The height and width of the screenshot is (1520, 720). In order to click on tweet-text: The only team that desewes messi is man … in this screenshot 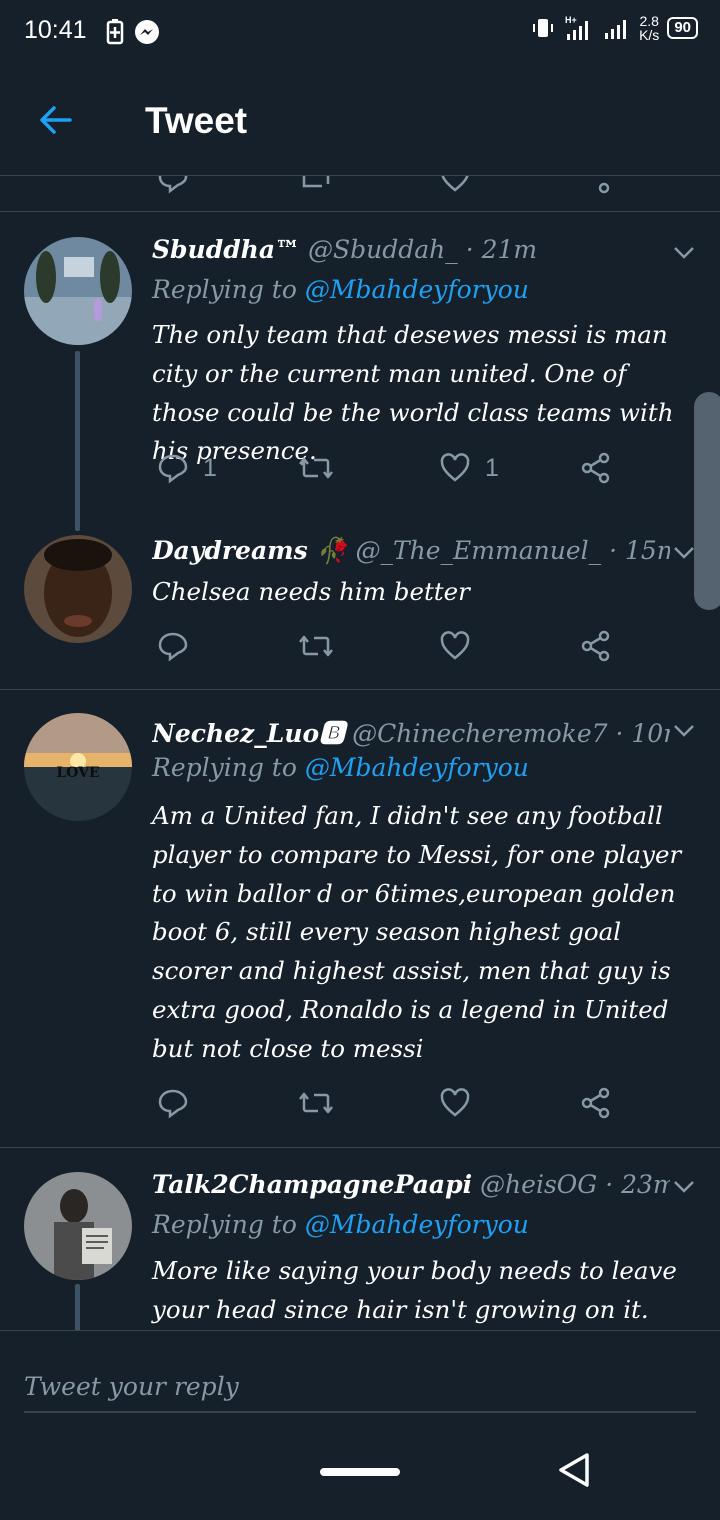, I will do `click(413, 393)`.